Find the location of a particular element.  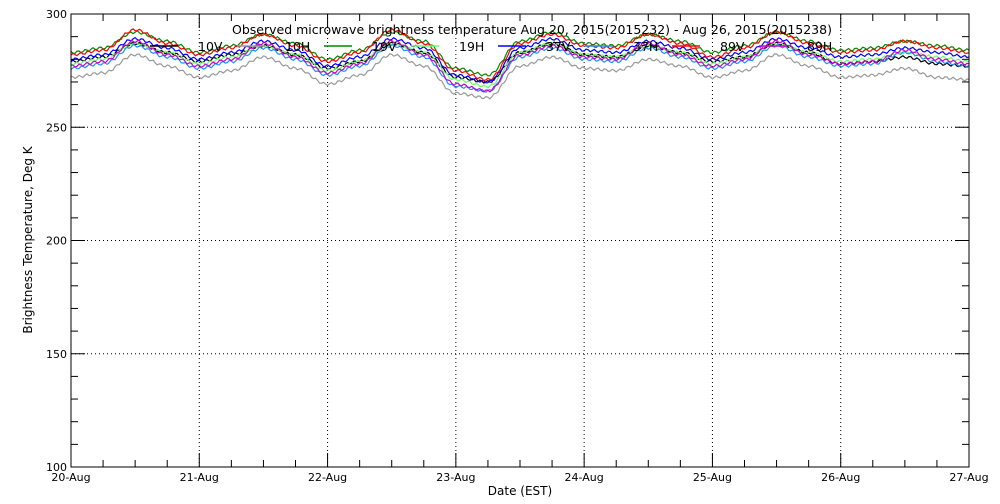

legend-label-10H: 10H is located at coordinates (297, 46).